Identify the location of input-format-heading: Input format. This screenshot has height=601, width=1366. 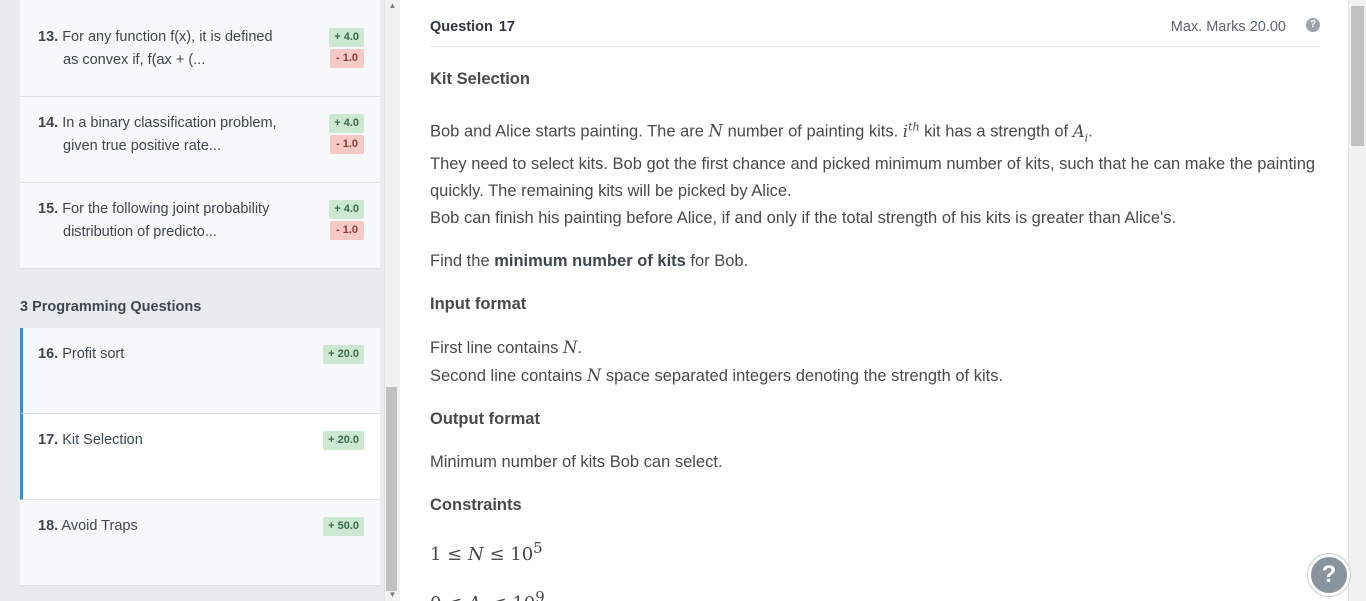
(478, 303).